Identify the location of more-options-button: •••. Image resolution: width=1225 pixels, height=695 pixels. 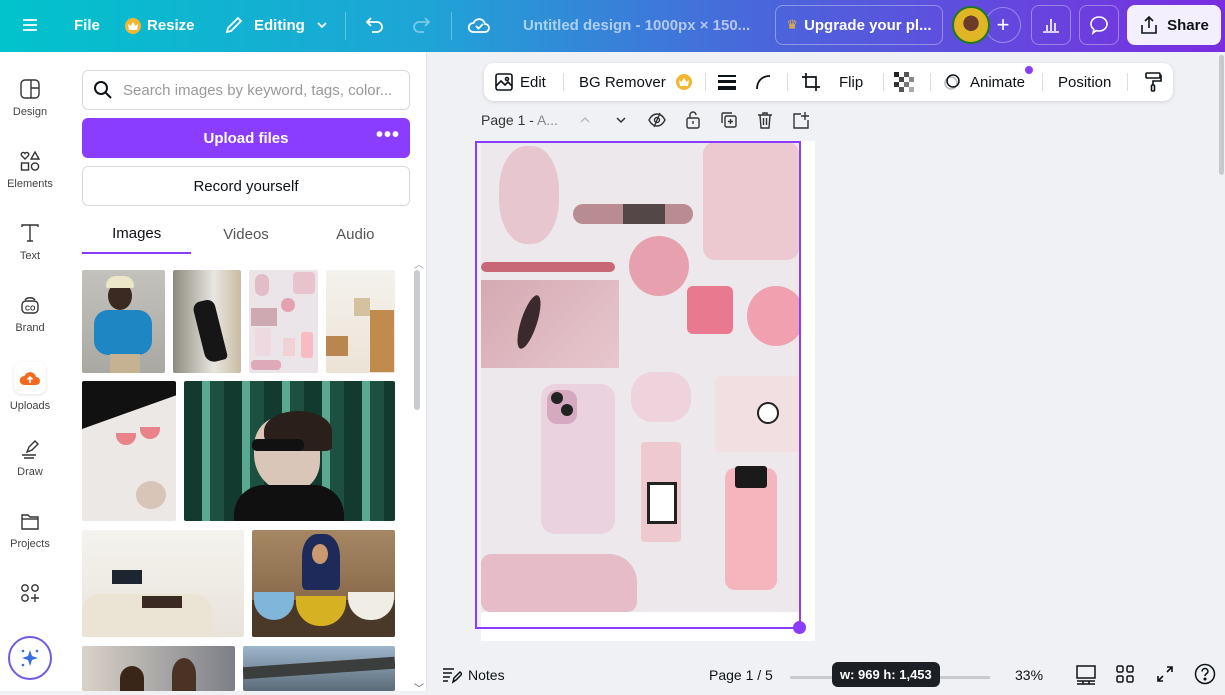
(388, 135).